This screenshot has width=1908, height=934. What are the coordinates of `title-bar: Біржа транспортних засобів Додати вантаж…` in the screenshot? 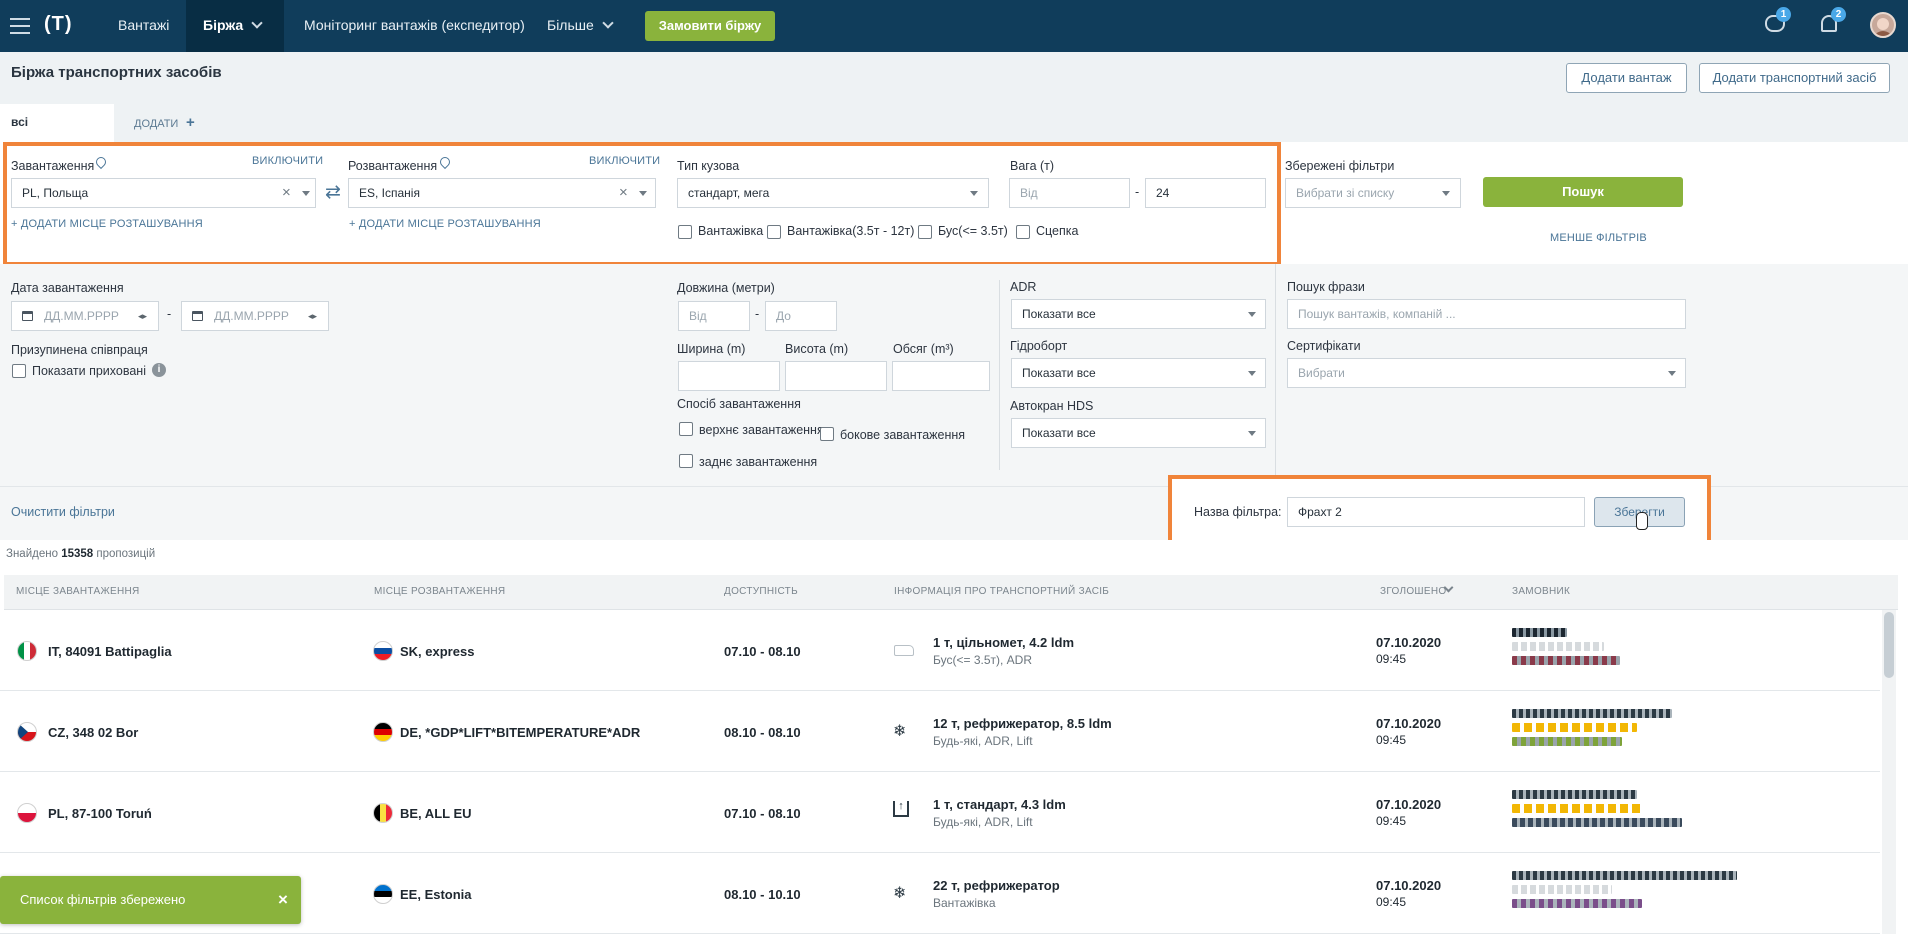 It's located at (954, 97).